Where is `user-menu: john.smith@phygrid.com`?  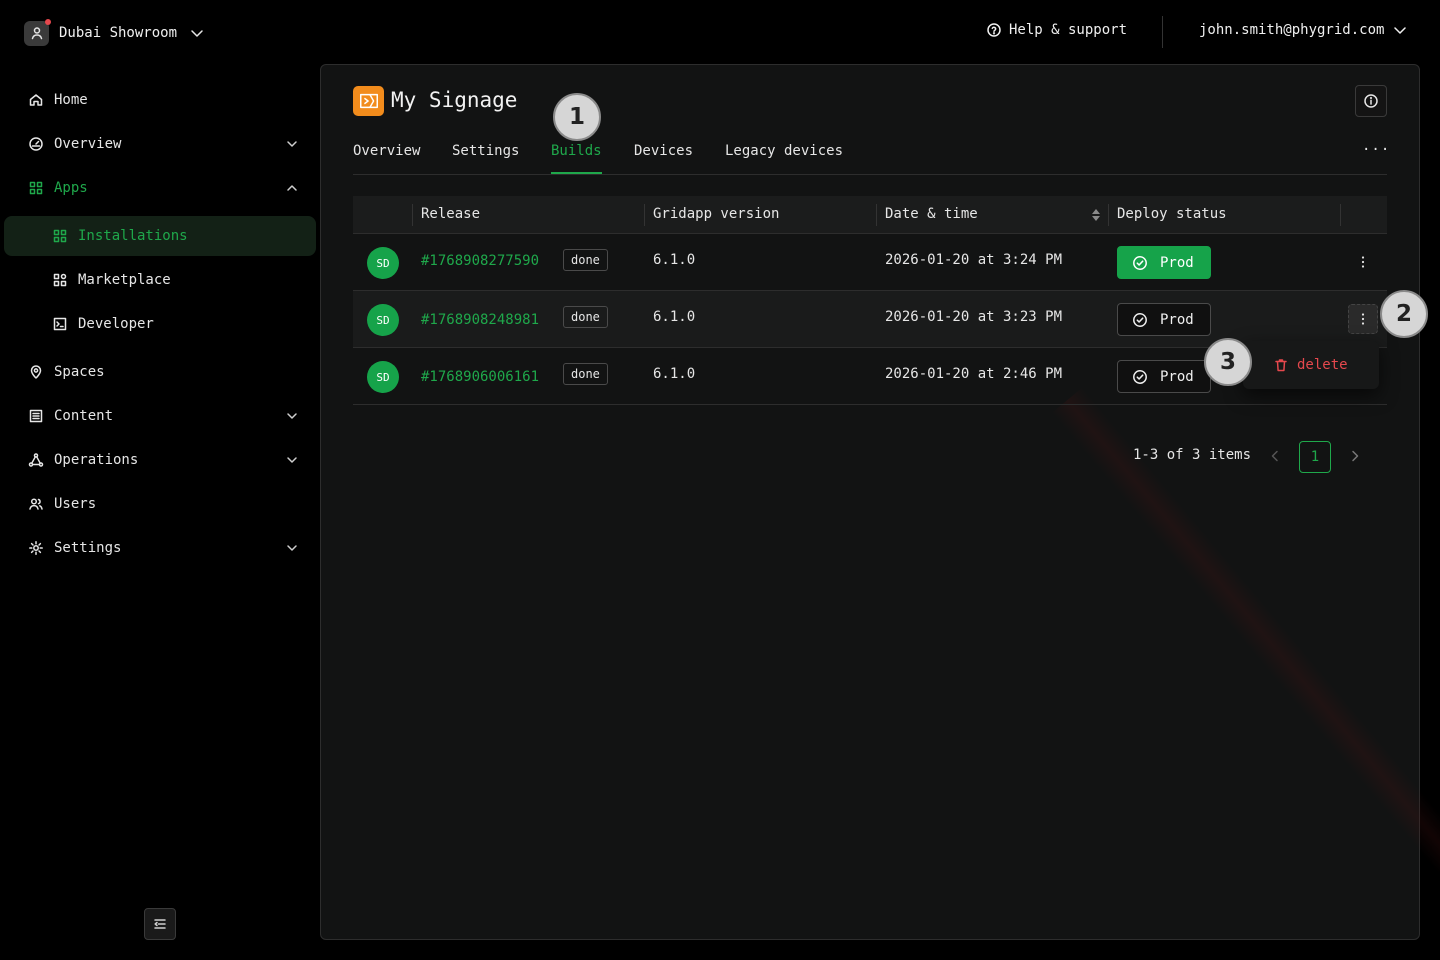 user-menu: john.smith@phygrid.com is located at coordinates (1303, 30).